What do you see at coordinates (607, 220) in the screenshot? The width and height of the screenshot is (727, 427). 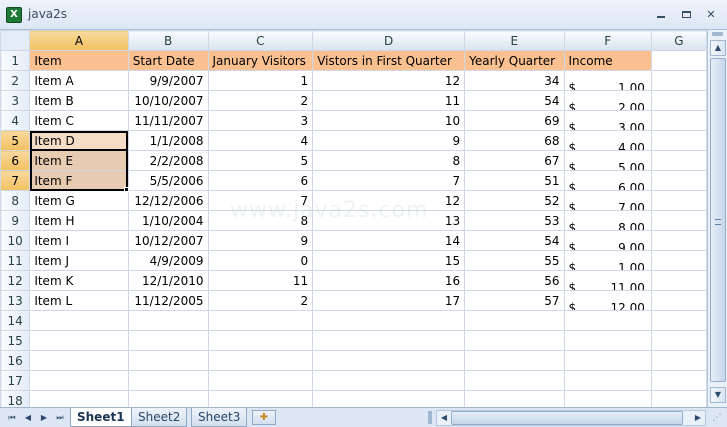 I see `cell-f9: $8.00` at bounding box center [607, 220].